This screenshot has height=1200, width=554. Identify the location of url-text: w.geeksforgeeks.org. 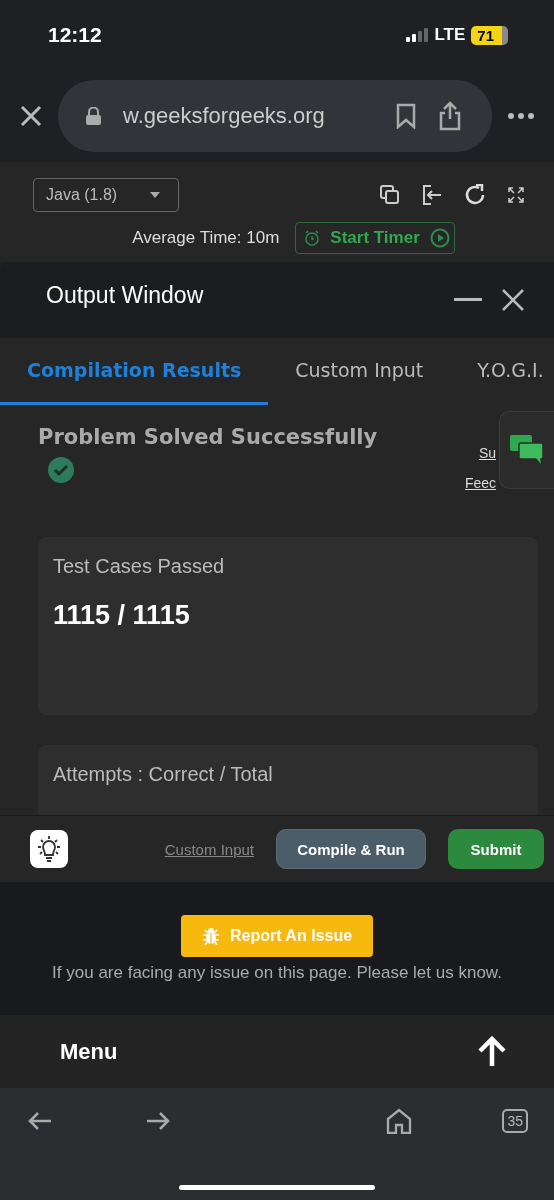
(224, 116).